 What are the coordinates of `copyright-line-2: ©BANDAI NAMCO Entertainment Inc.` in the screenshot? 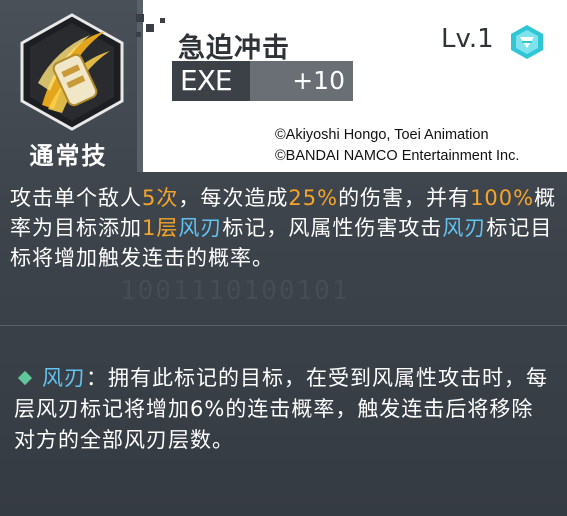 It's located at (397, 156).